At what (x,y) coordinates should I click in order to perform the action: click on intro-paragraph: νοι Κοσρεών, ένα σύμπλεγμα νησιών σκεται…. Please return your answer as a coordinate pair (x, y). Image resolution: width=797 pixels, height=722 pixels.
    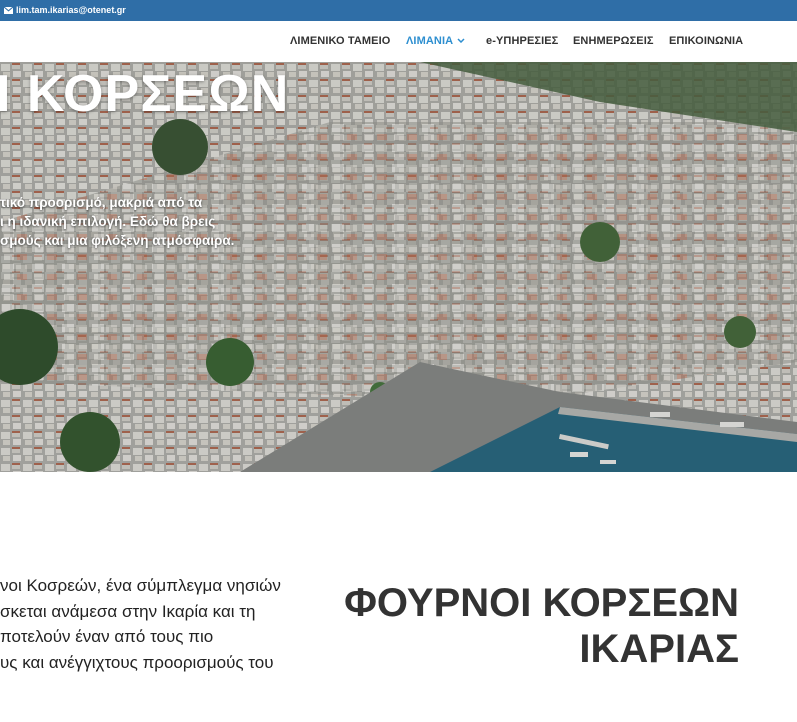
    Looking at the image, I should click on (140, 624).